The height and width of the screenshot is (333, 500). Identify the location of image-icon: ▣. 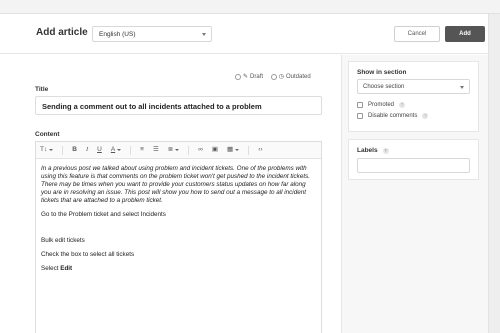
(215, 150).